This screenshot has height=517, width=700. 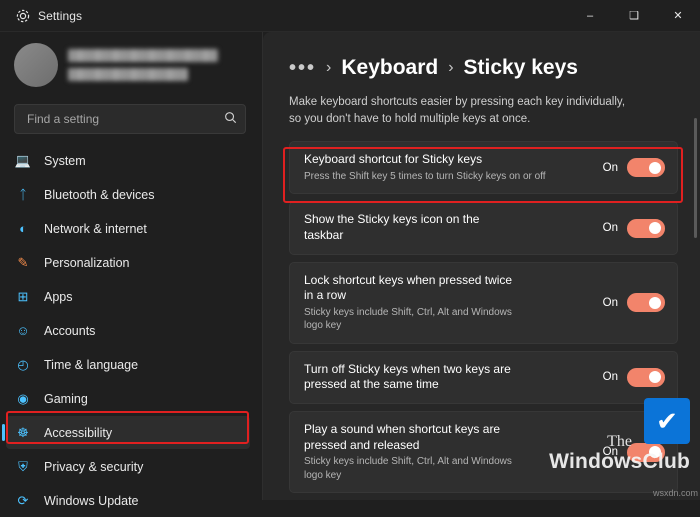 I want to click on breadcrumb: ••• › Keyboard › Sticky keys, so click(x=481, y=61).